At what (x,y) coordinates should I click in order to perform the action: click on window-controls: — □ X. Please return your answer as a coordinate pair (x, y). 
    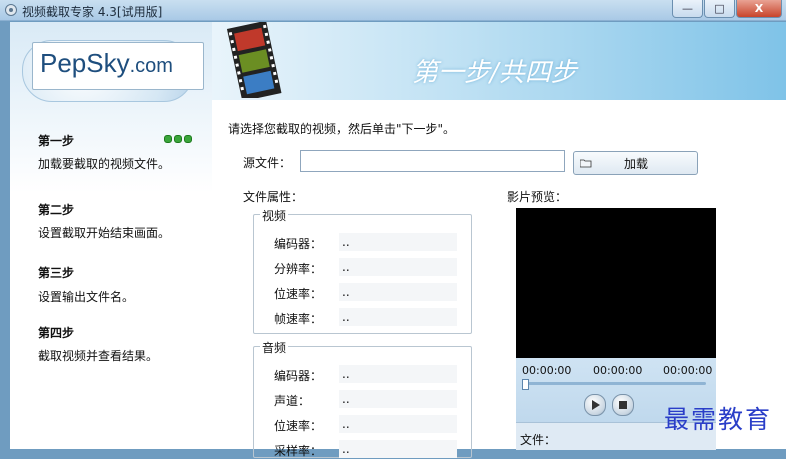
    Looking at the image, I should click on (727, 9).